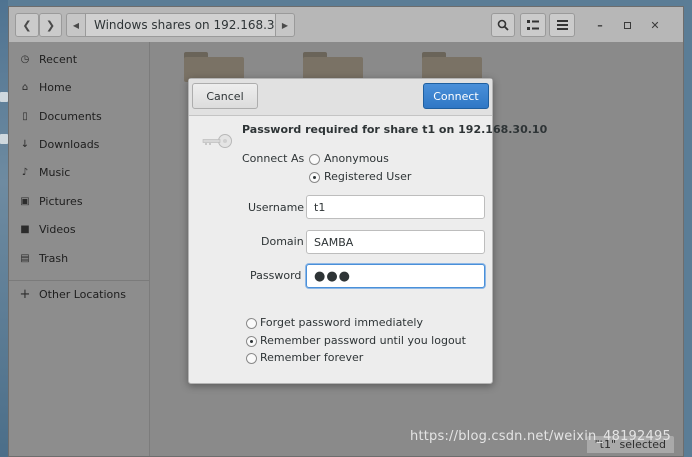  Describe the element at coordinates (69, 144) in the screenshot. I see `sidebar-item-label: Downloads` at that location.